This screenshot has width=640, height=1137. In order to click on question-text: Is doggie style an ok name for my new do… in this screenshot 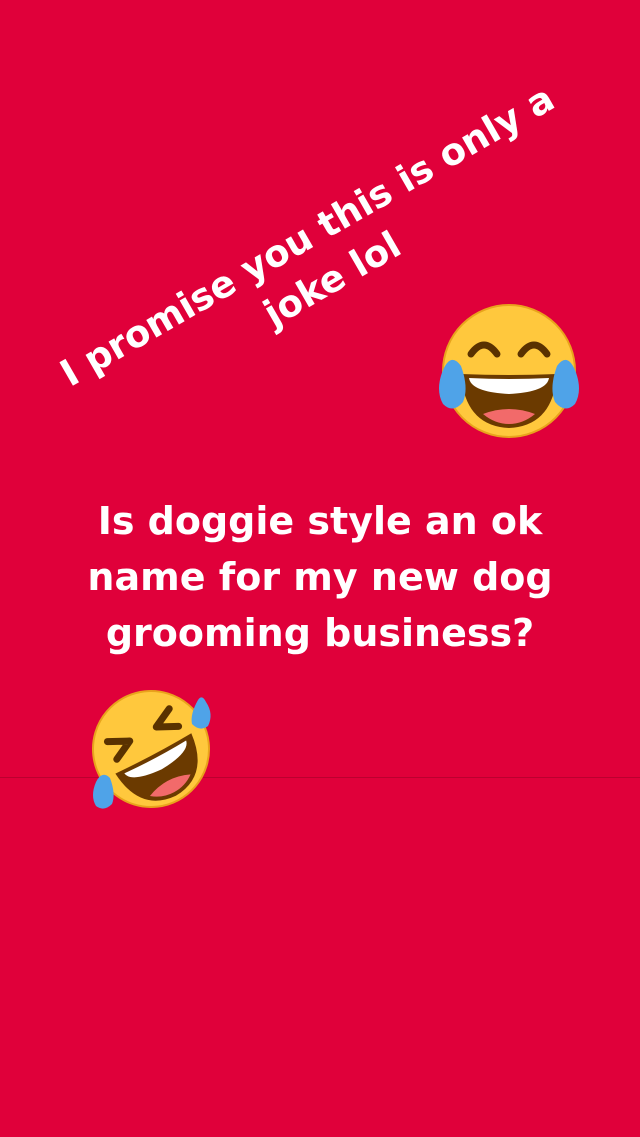, I will do `click(320, 577)`.